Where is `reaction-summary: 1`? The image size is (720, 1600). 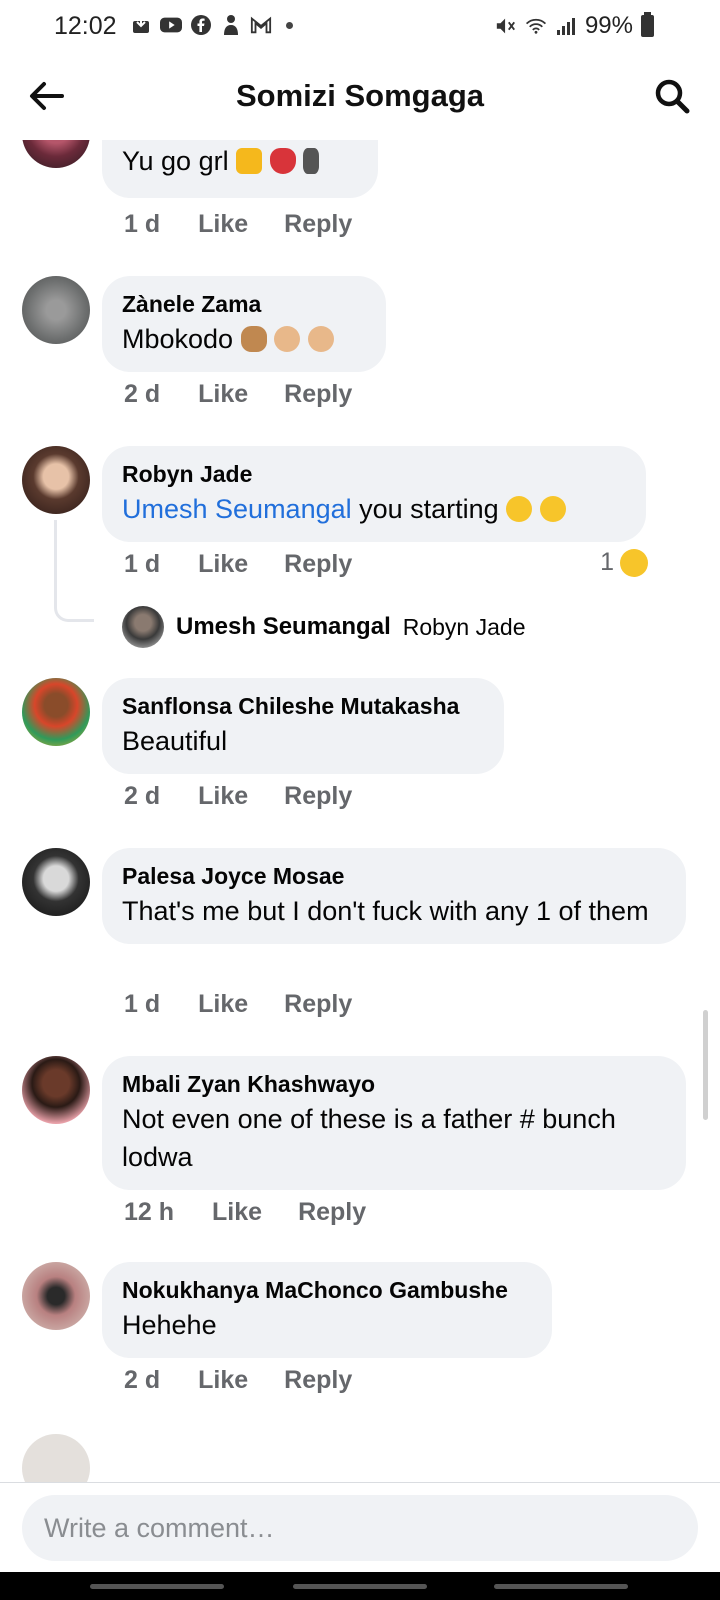 reaction-summary: 1 is located at coordinates (624, 562).